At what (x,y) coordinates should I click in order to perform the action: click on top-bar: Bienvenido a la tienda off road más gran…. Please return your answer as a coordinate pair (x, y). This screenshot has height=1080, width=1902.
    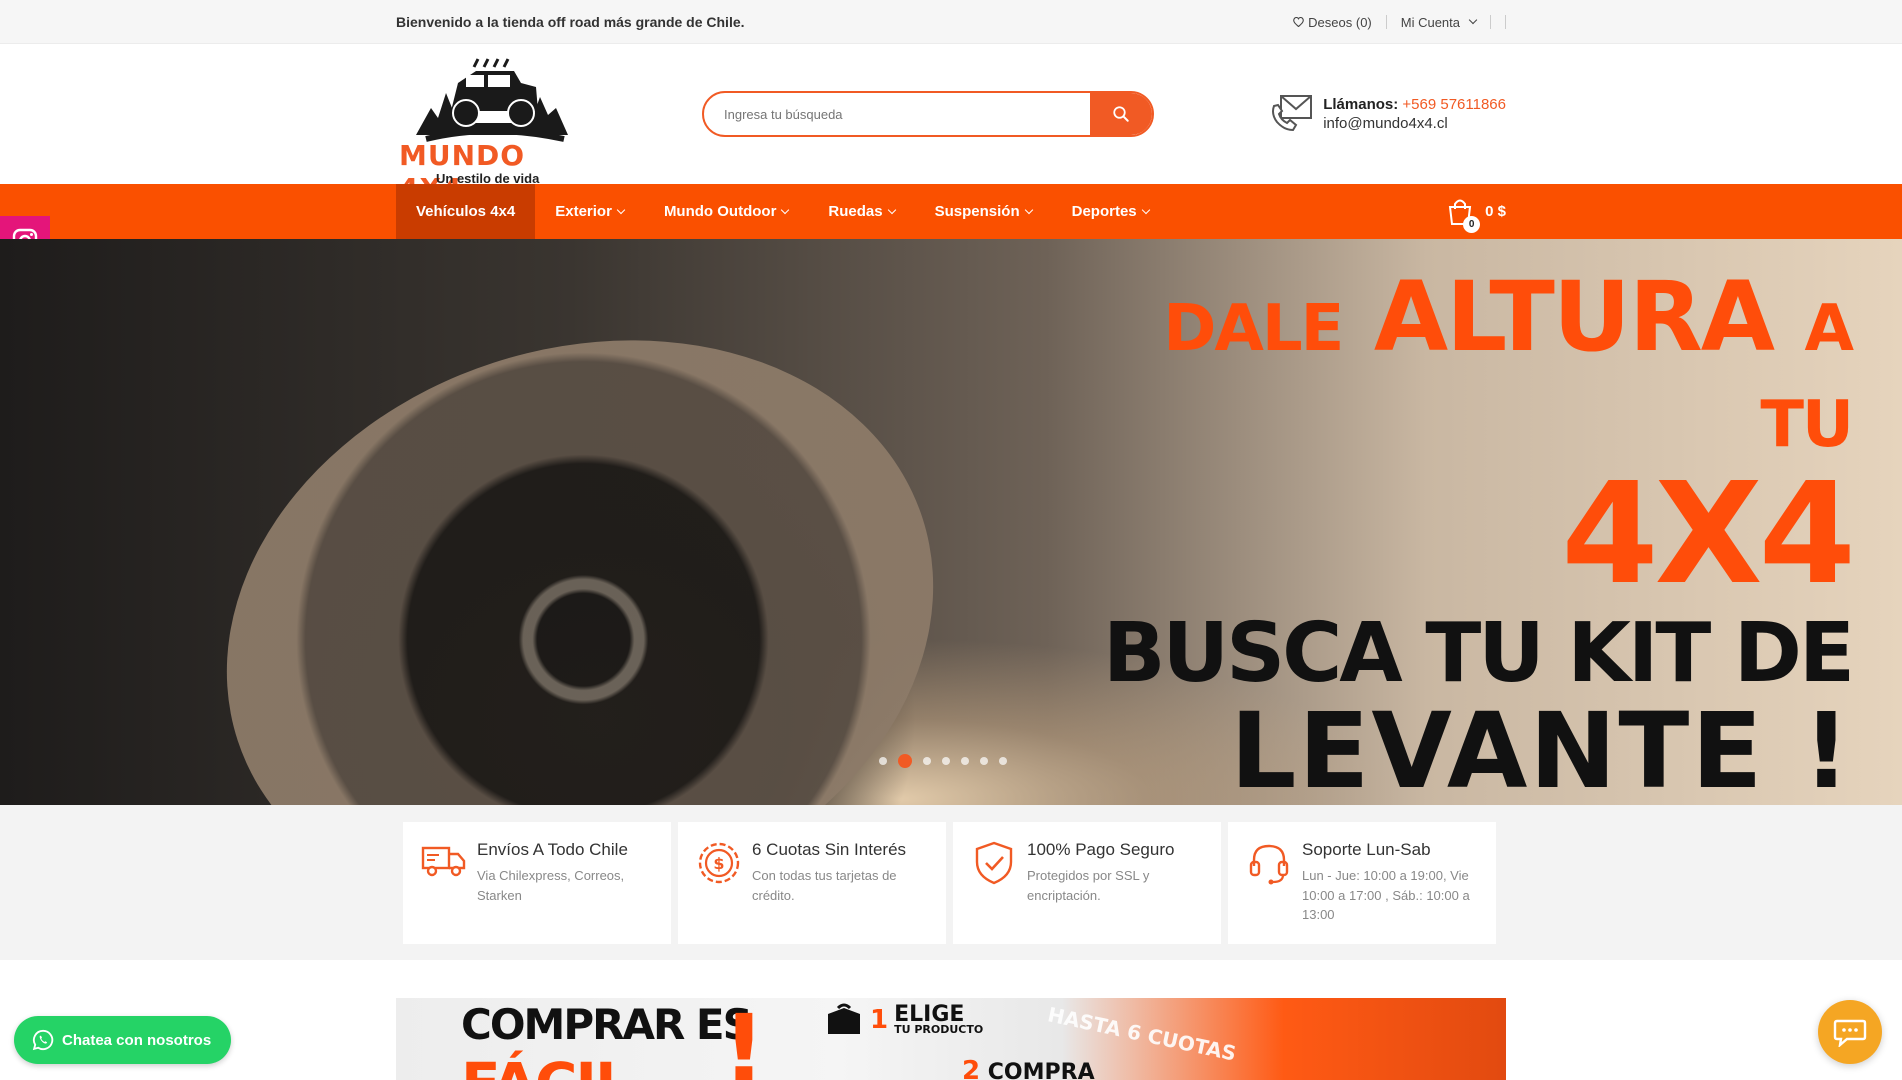
    Looking at the image, I should click on (951, 22).